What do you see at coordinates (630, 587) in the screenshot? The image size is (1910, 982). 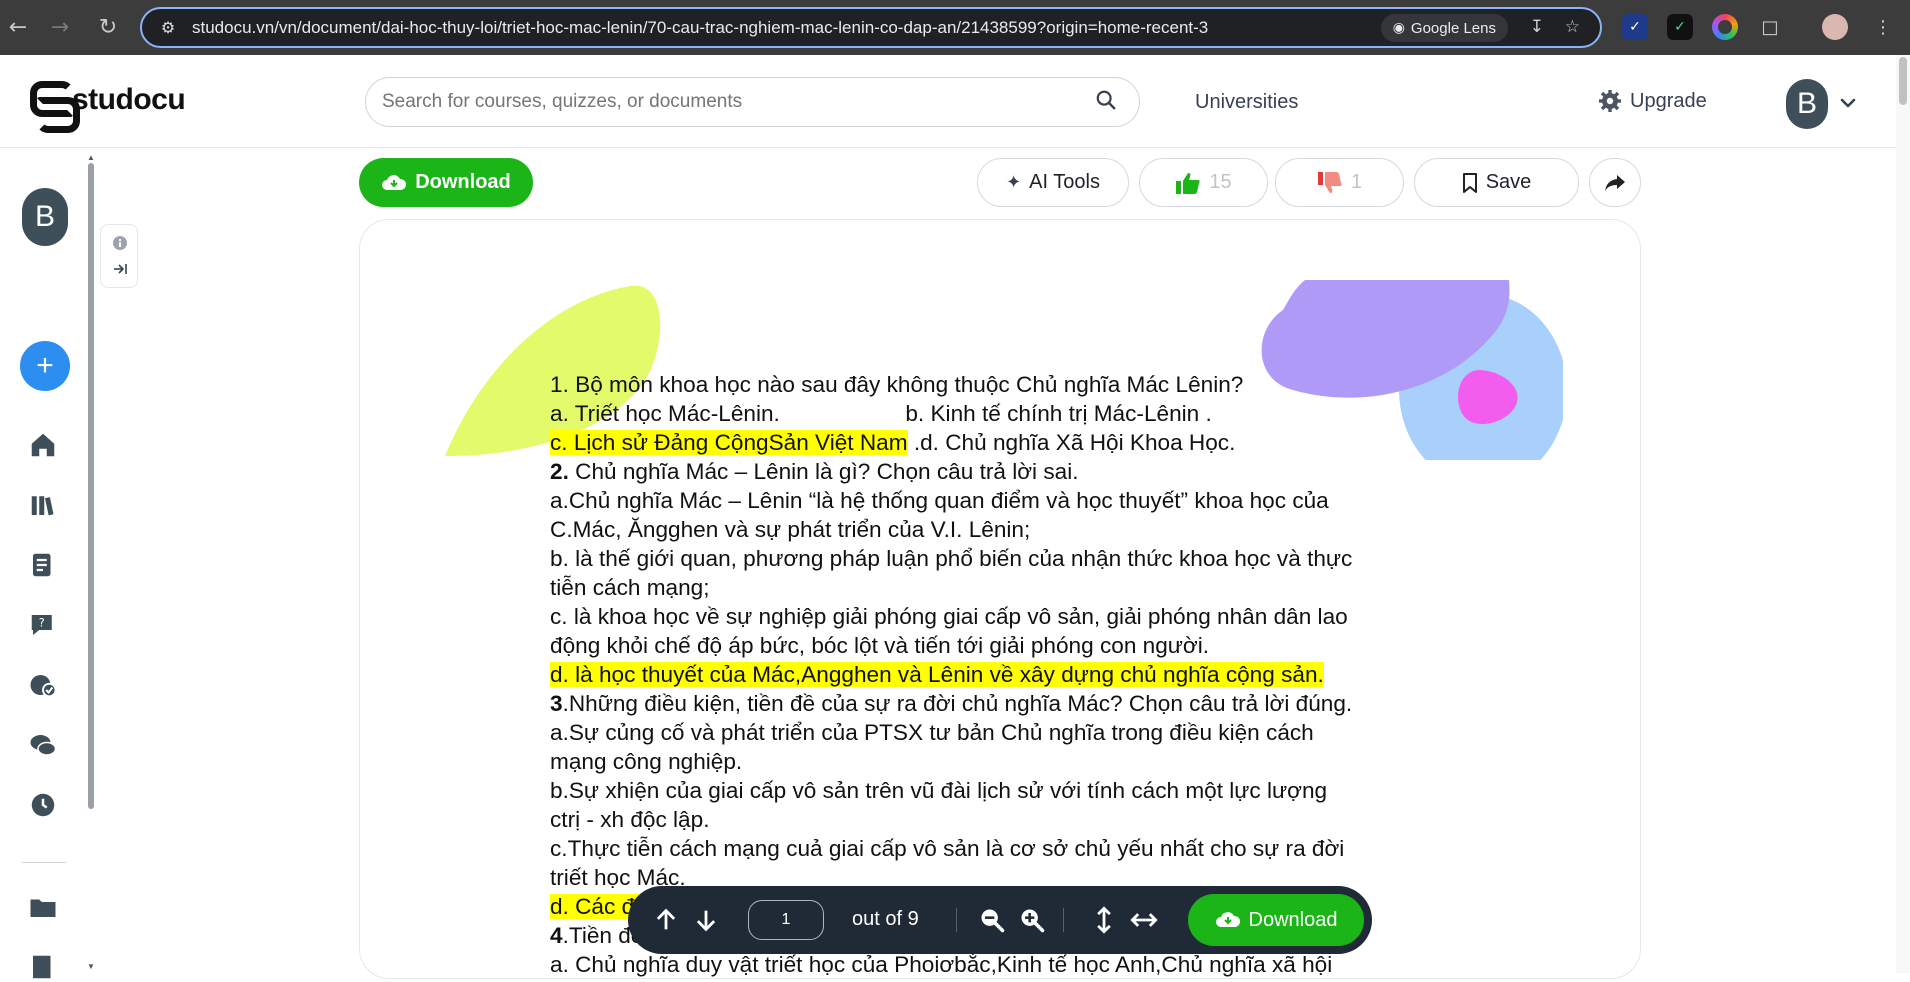 I see `document-text-span: tiễn cách mạng;` at bounding box center [630, 587].